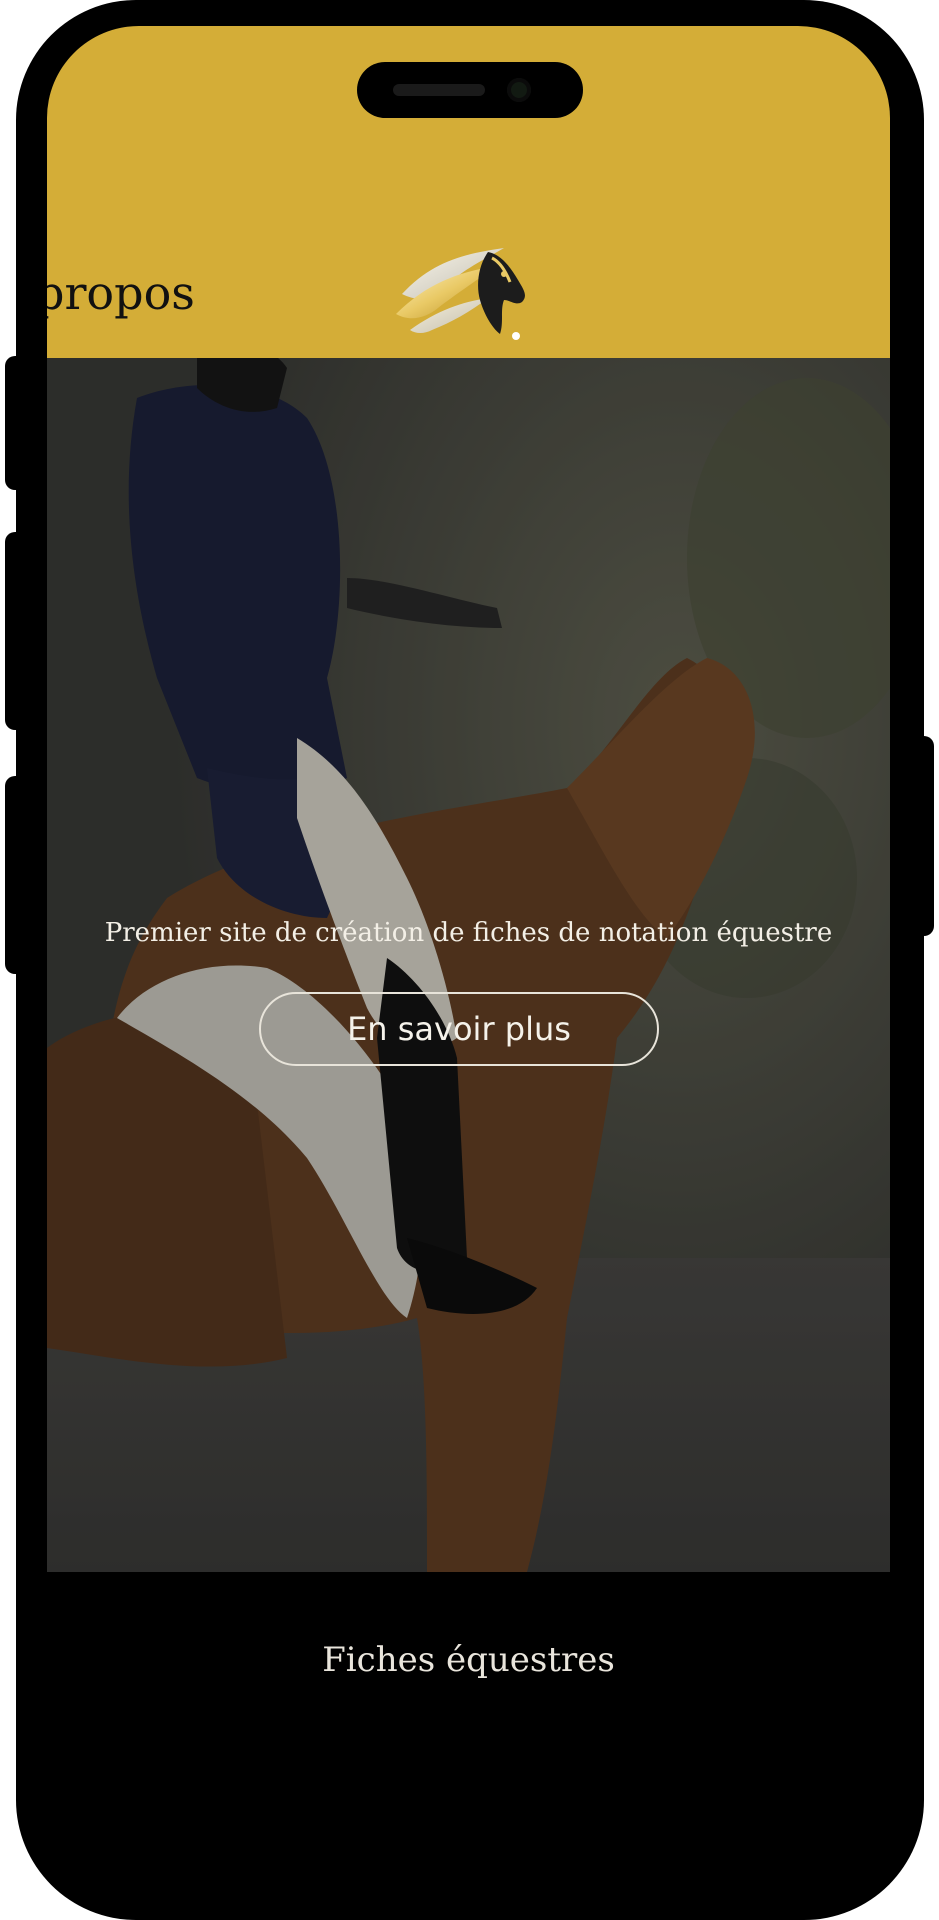 This screenshot has width=939, height=1920. I want to click on front-camera-icon, so click(519, 90).